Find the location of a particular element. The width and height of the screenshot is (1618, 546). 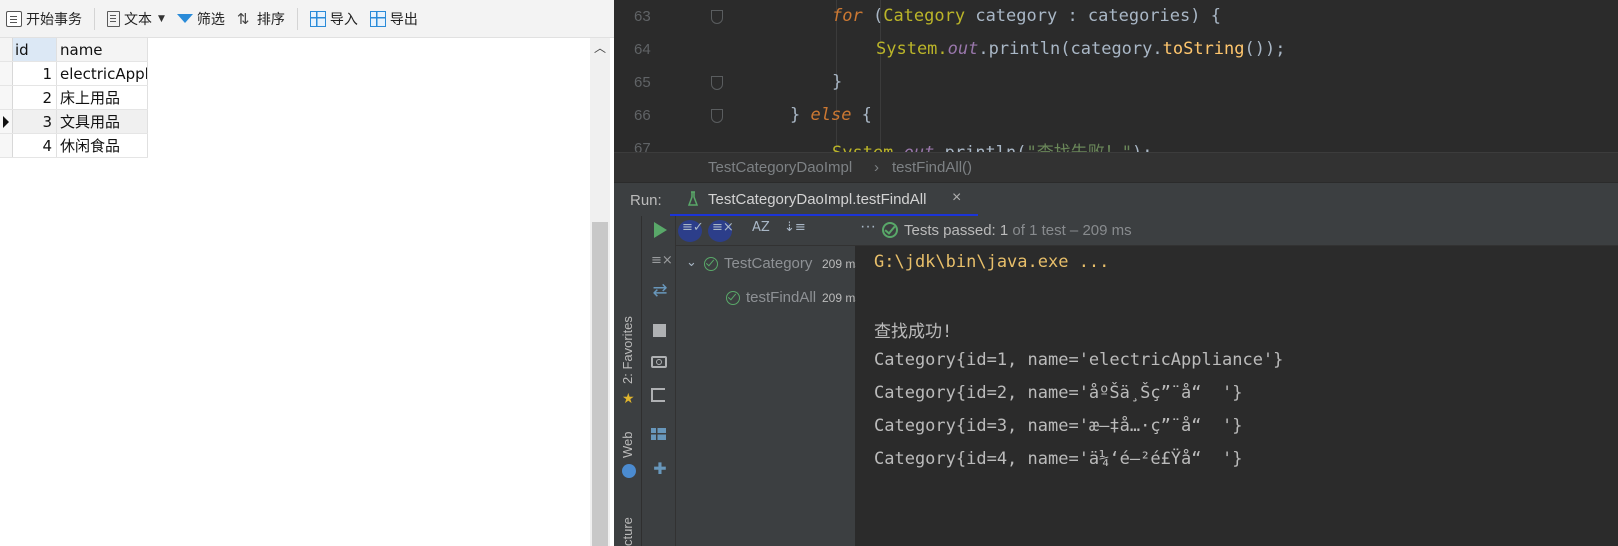

table-row: 1 electricAppl is located at coordinates (74, 74).